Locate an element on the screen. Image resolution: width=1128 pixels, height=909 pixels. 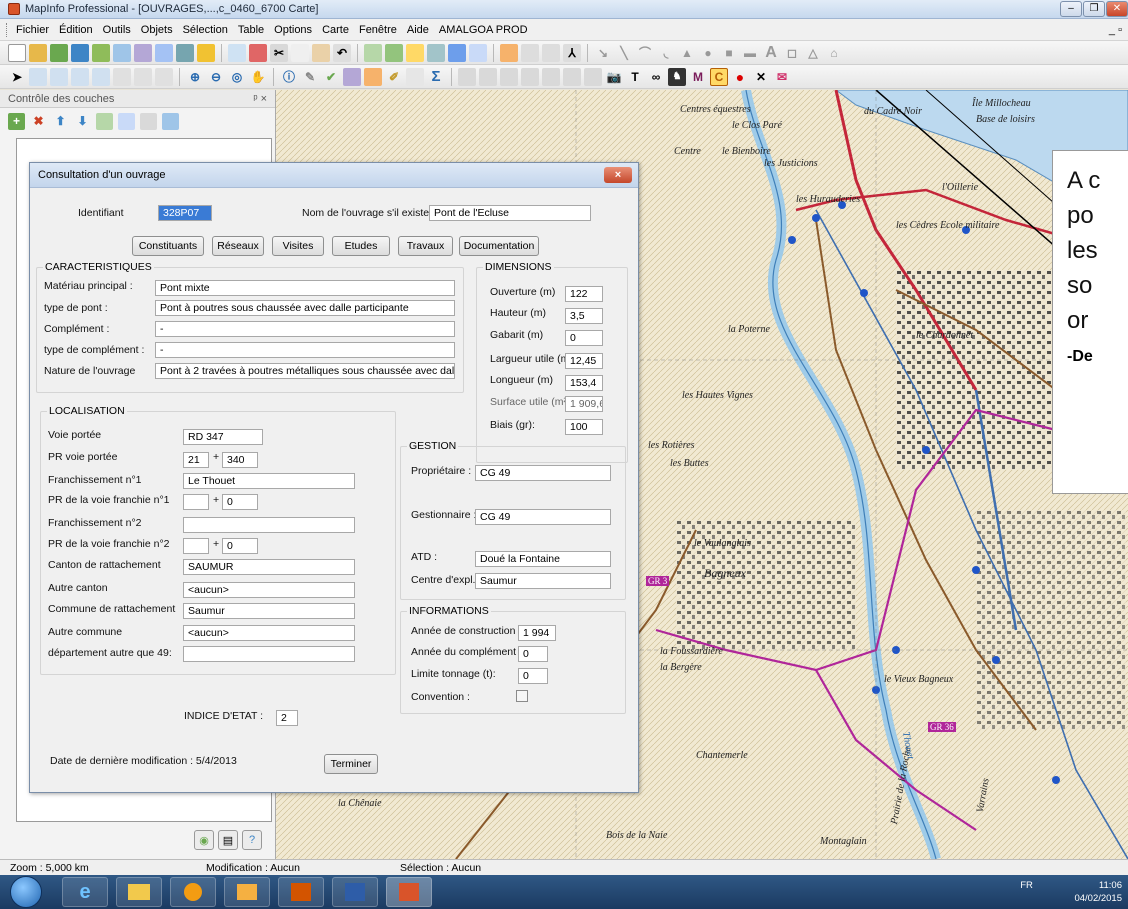
label-settings-icon is located at coordinates (148, 121).